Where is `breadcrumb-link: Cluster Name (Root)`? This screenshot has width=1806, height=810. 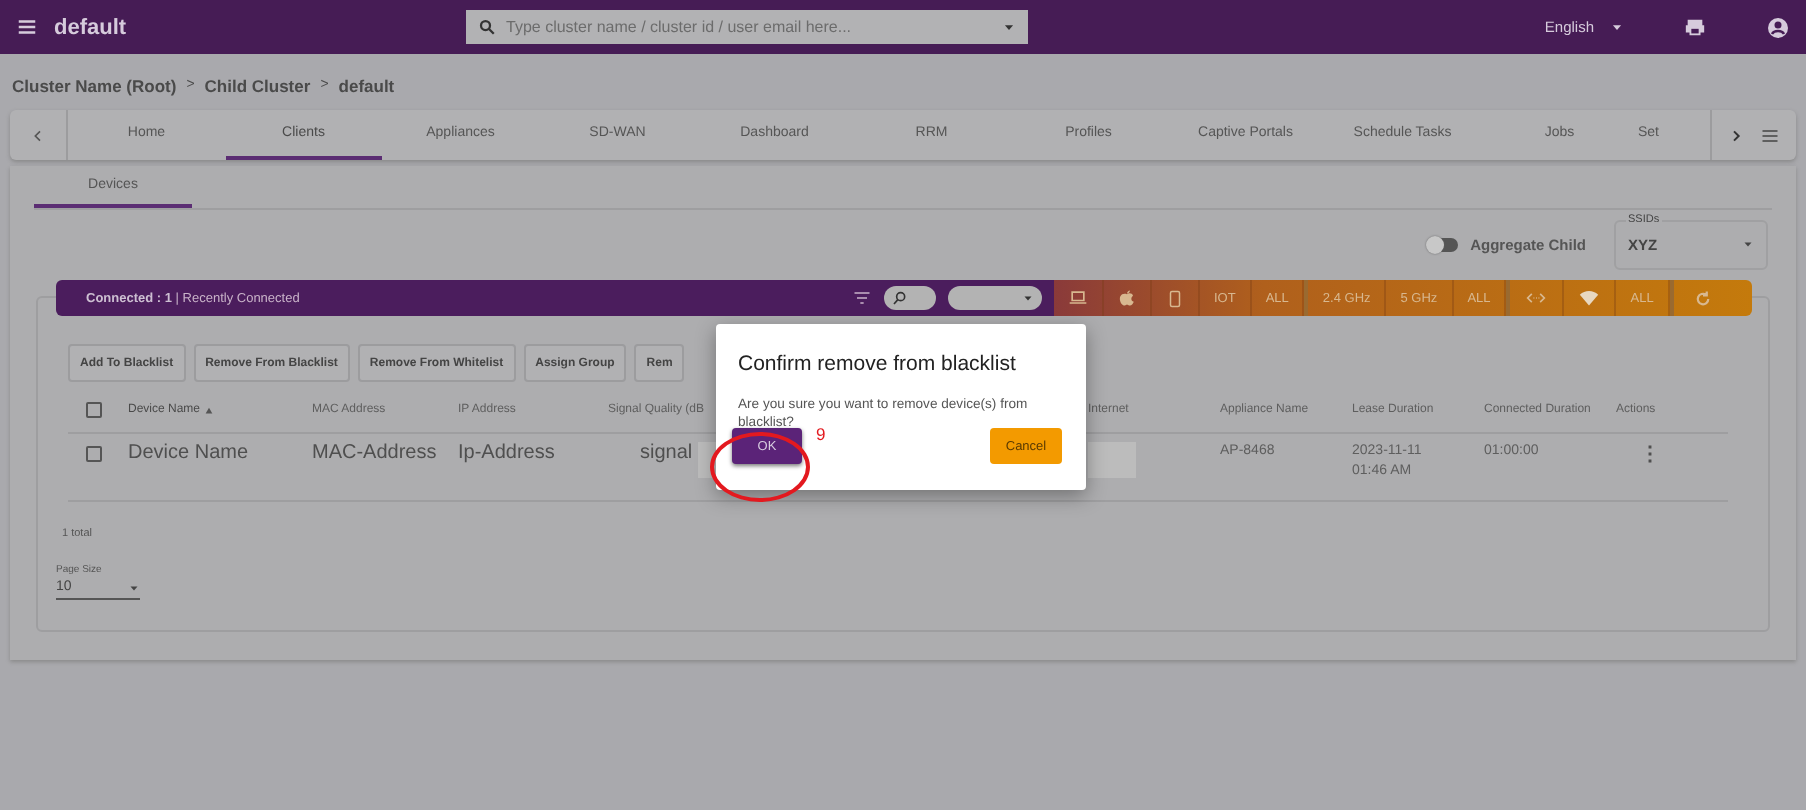 breadcrumb-link: Cluster Name (Root) is located at coordinates (94, 85).